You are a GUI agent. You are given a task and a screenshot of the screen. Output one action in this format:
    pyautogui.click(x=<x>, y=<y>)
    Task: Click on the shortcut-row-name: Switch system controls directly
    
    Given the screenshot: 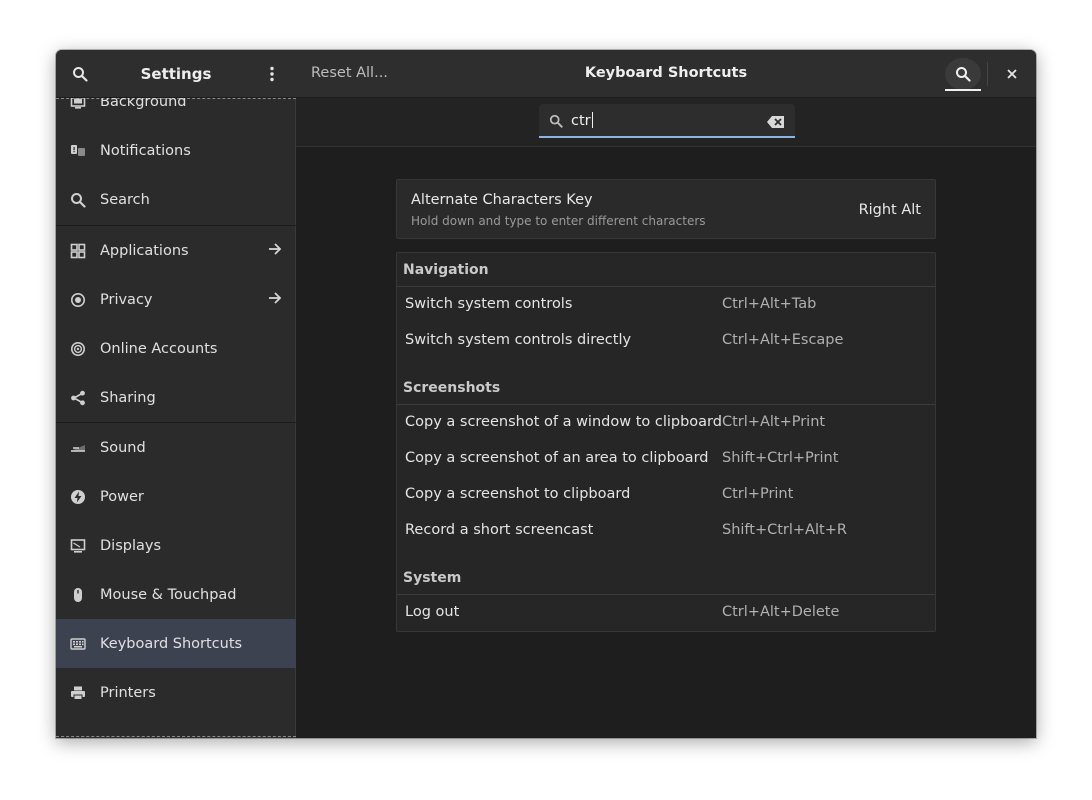 What is the action you would take?
    pyautogui.click(x=518, y=340)
    